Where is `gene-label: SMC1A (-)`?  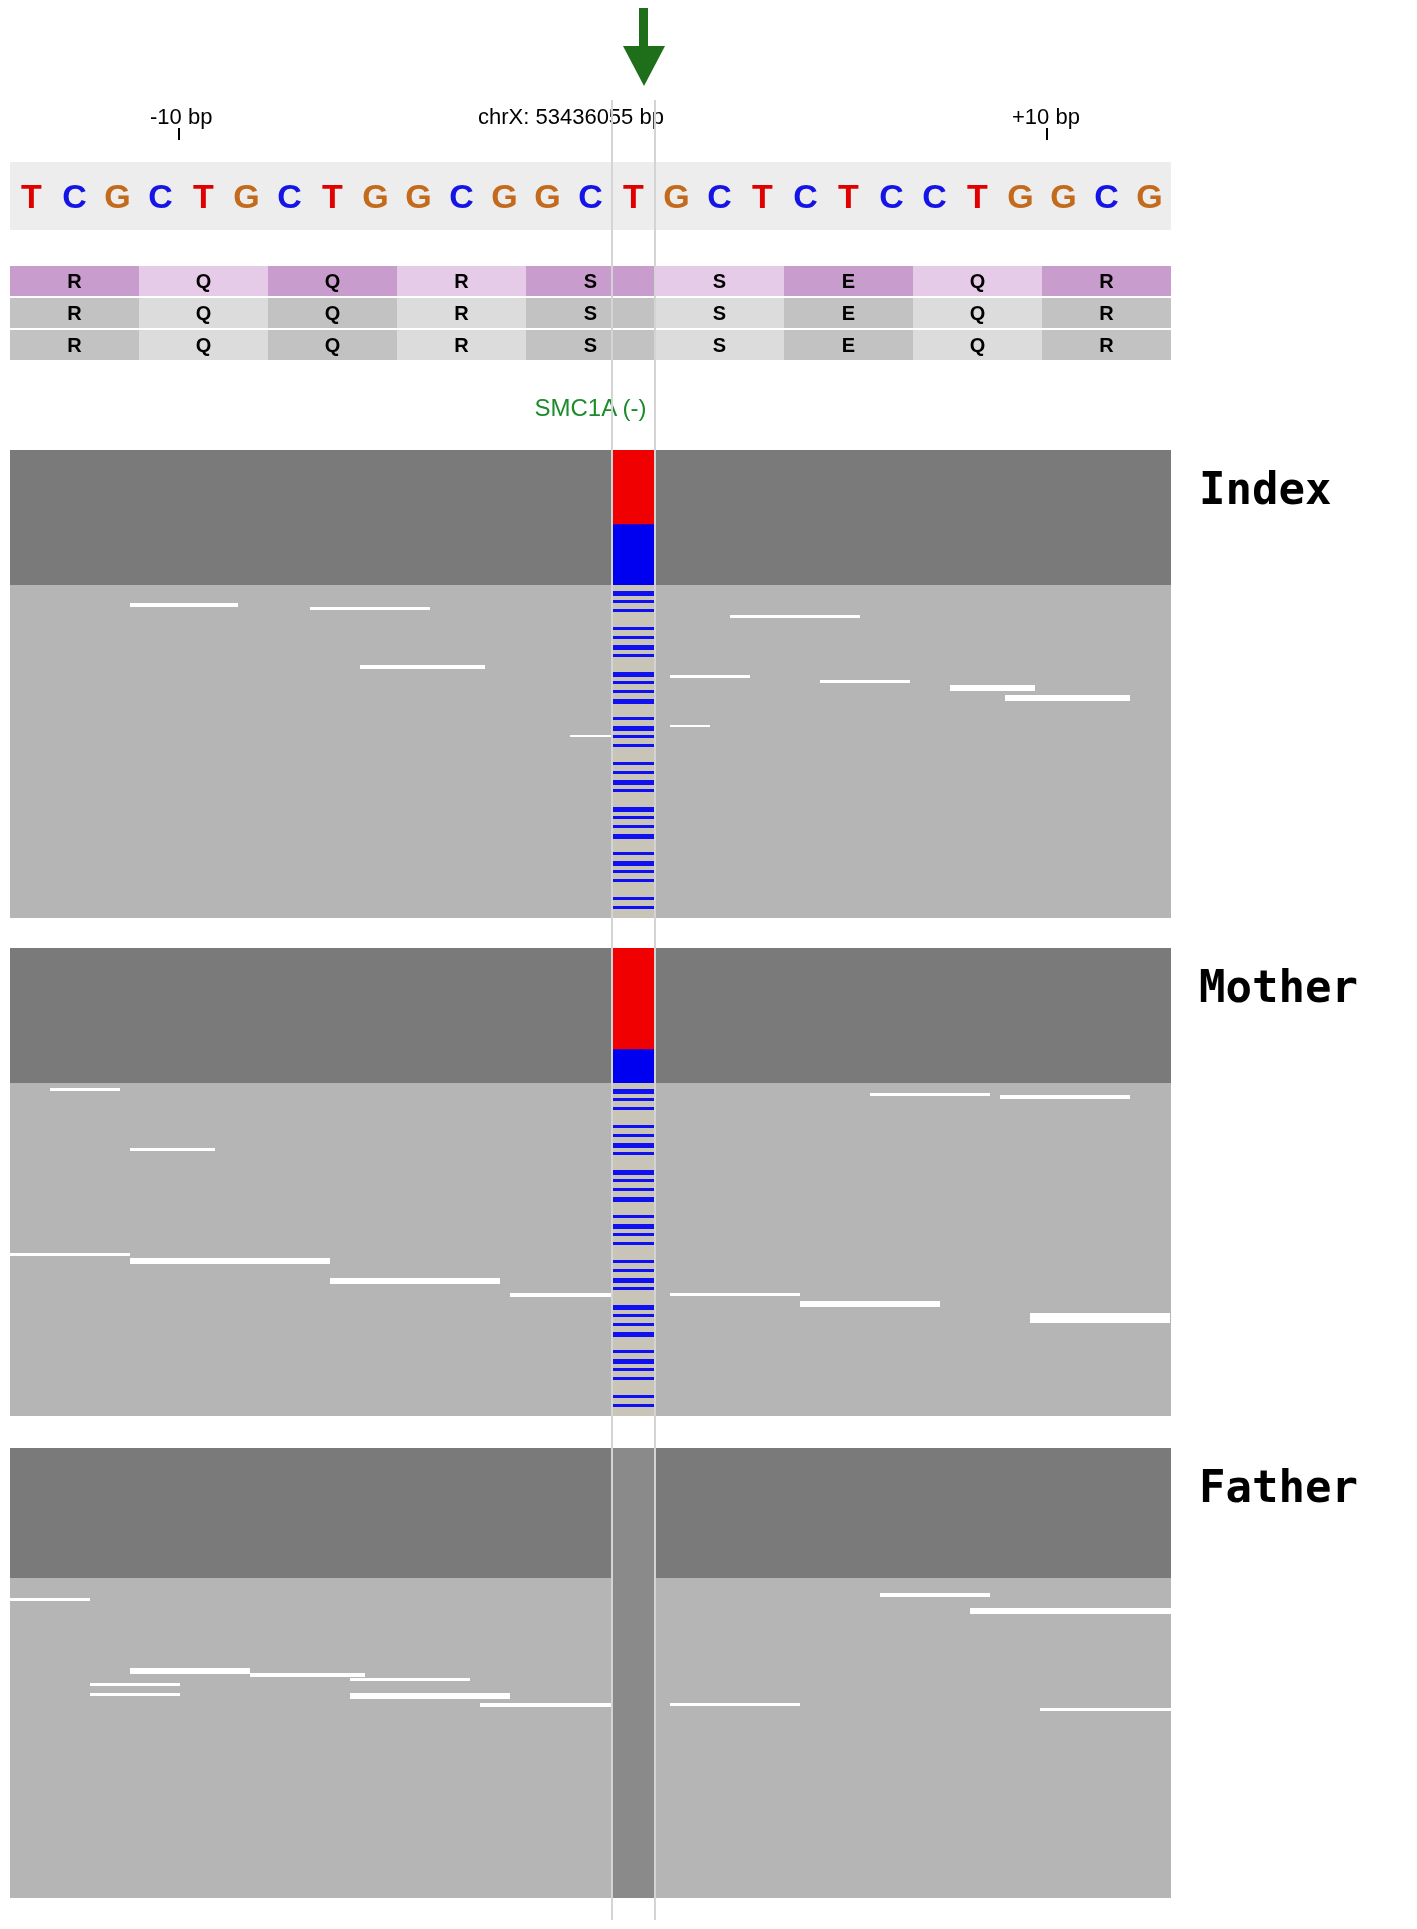
gene-label: SMC1A (-) is located at coordinates (590, 406).